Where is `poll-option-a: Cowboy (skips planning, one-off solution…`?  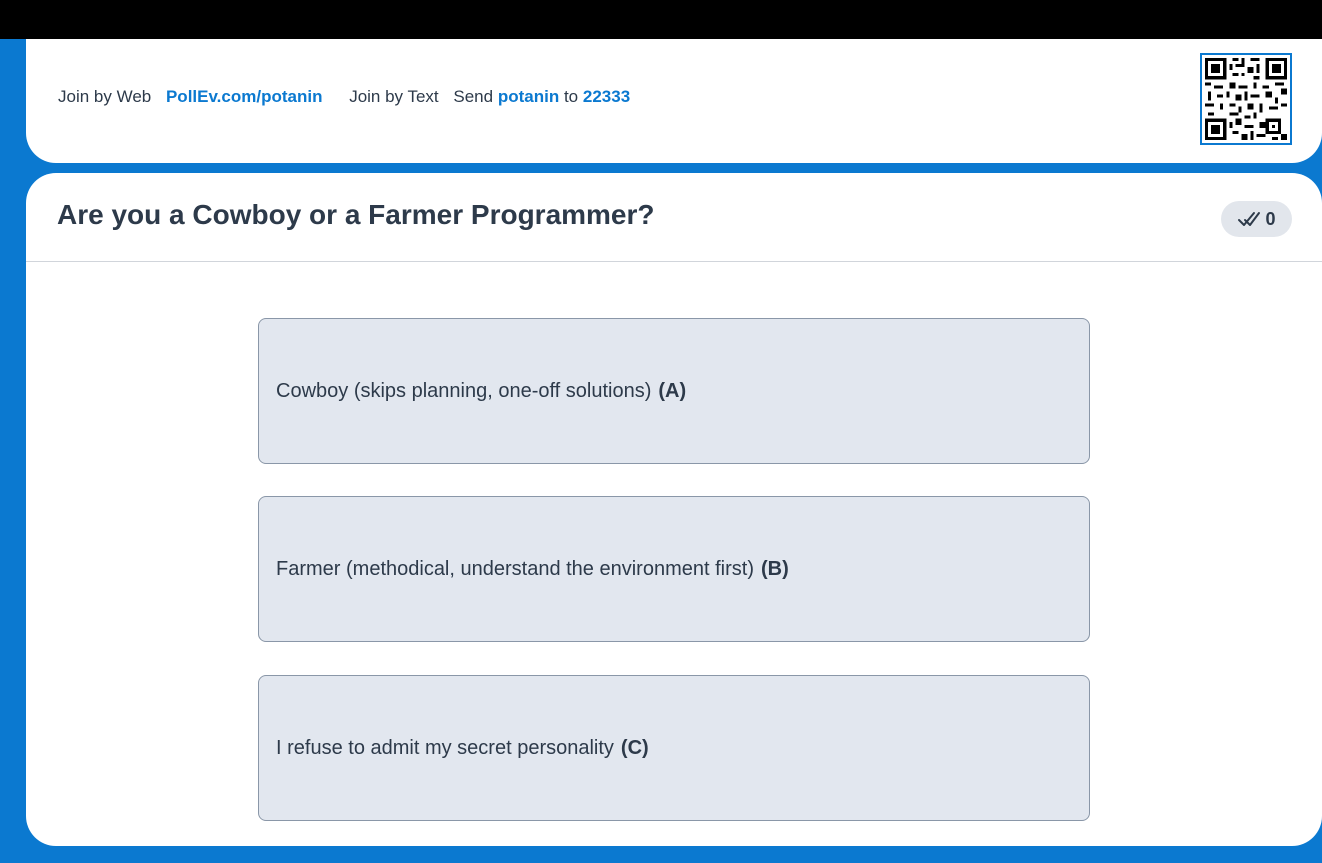 poll-option-a: Cowboy (skips planning, one-off solution… is located at coordinates (674, 391).